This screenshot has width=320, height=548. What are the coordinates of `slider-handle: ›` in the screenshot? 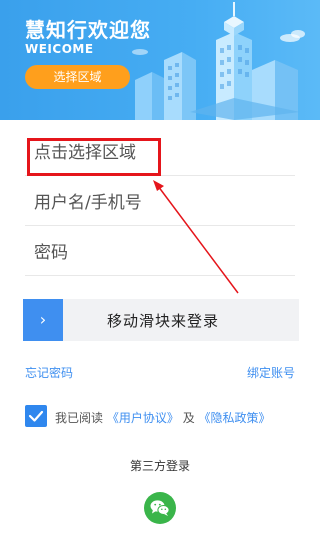 It's located at (43, 320).